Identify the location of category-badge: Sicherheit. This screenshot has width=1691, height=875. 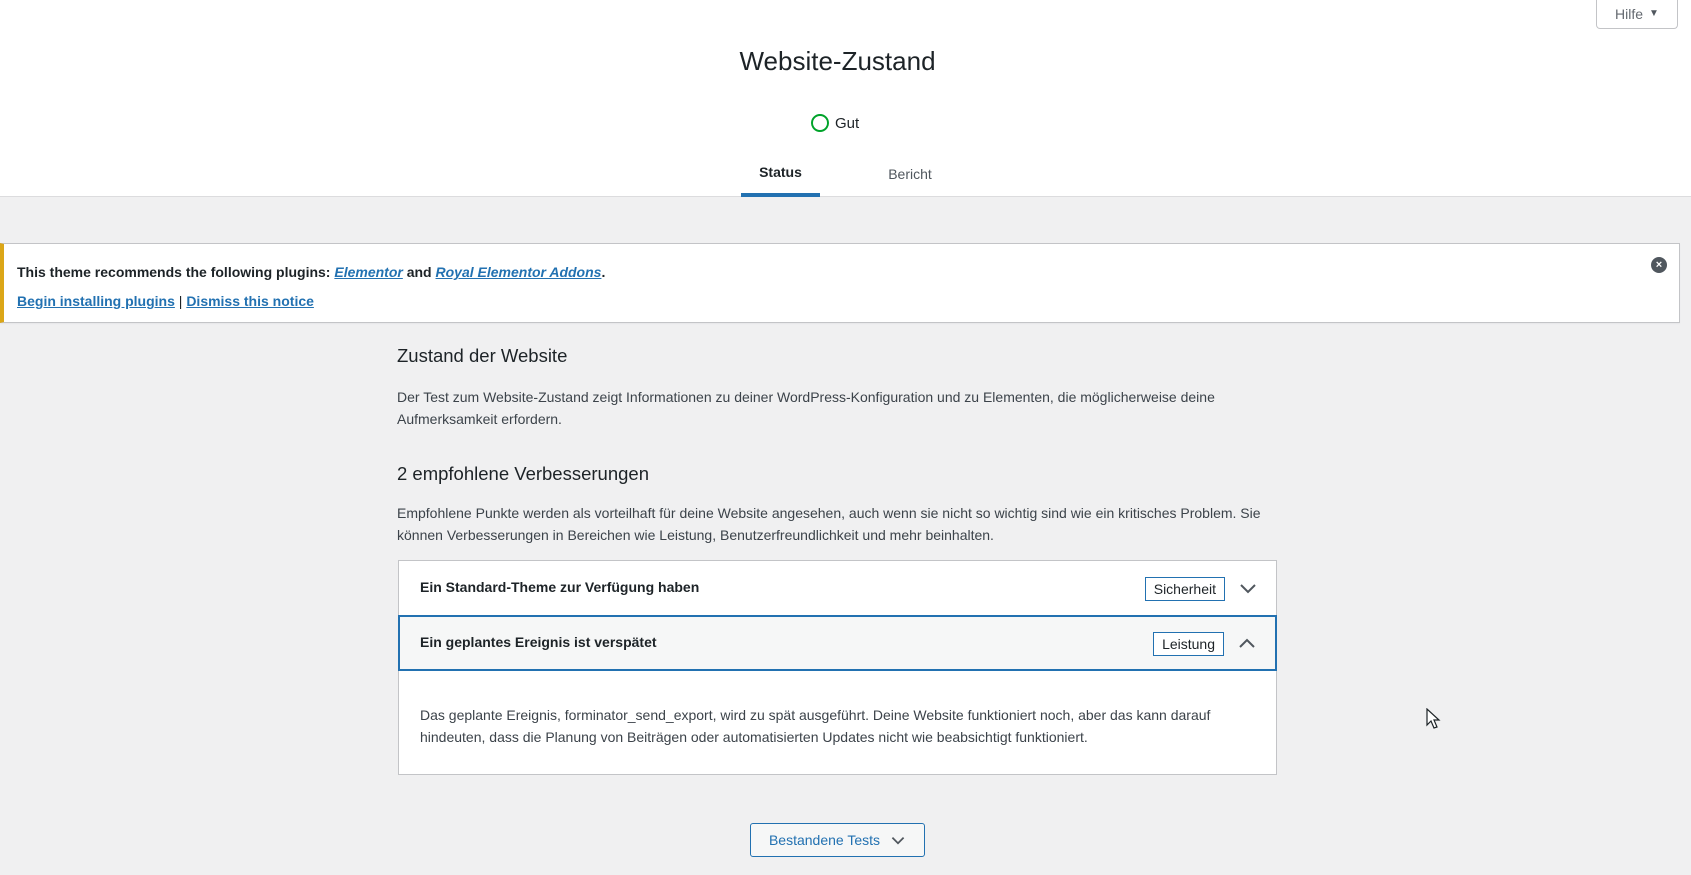
(1184, 589).